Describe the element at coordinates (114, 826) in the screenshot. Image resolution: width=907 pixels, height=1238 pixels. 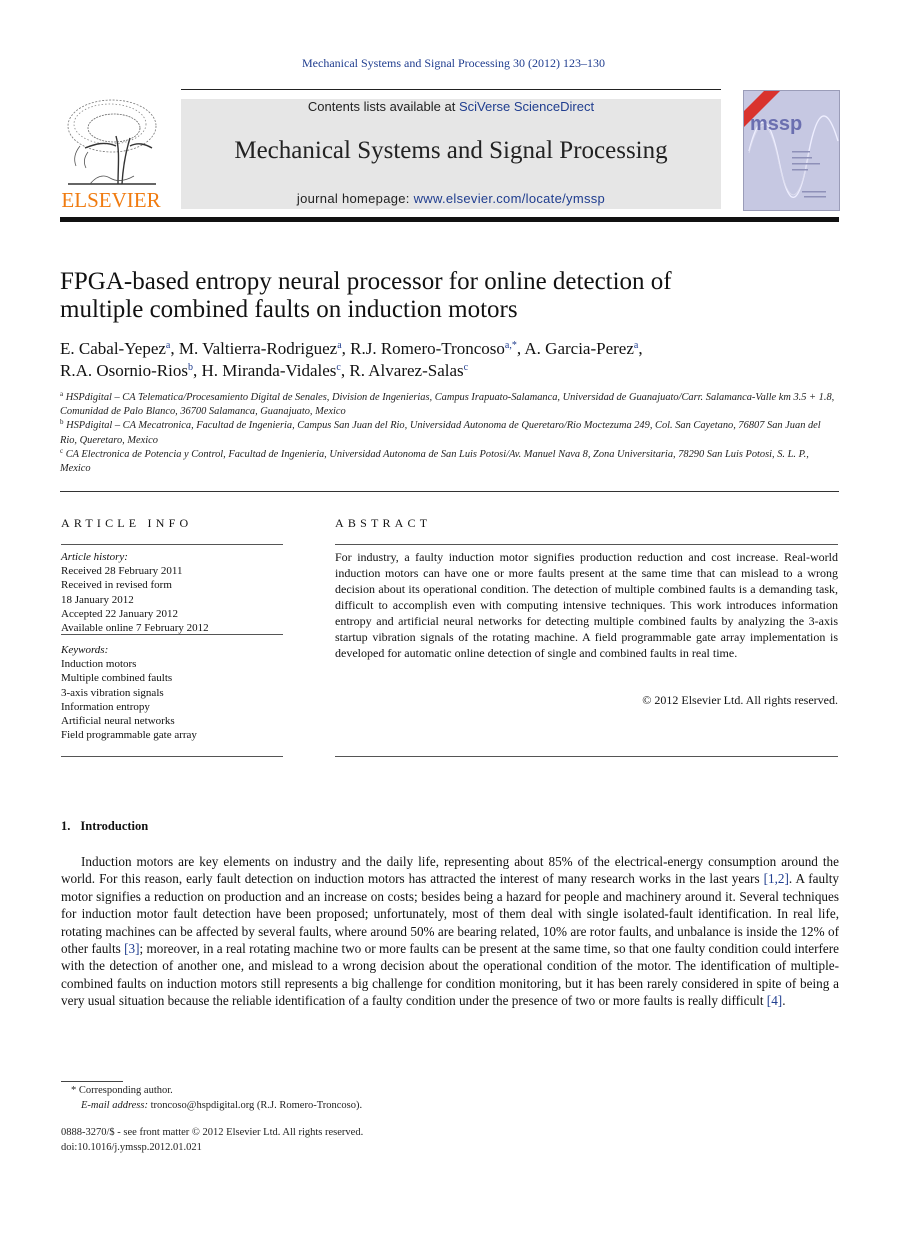
I see `section-title: Introduction` at that location.